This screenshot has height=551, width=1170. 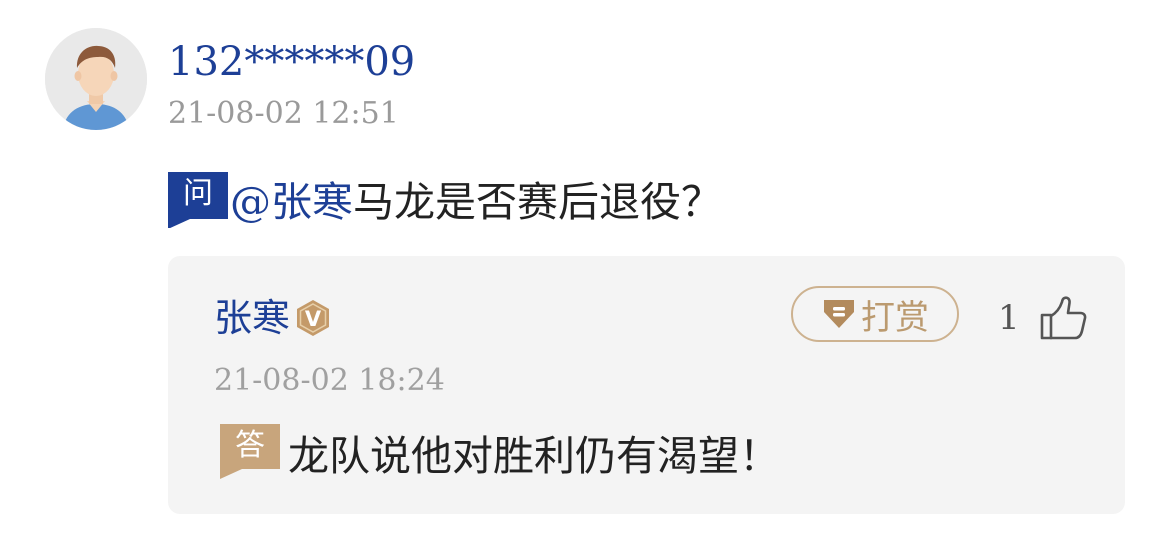 I want to click on question-text: 马龙是否赛后退役？, so click(x=537, y=202).